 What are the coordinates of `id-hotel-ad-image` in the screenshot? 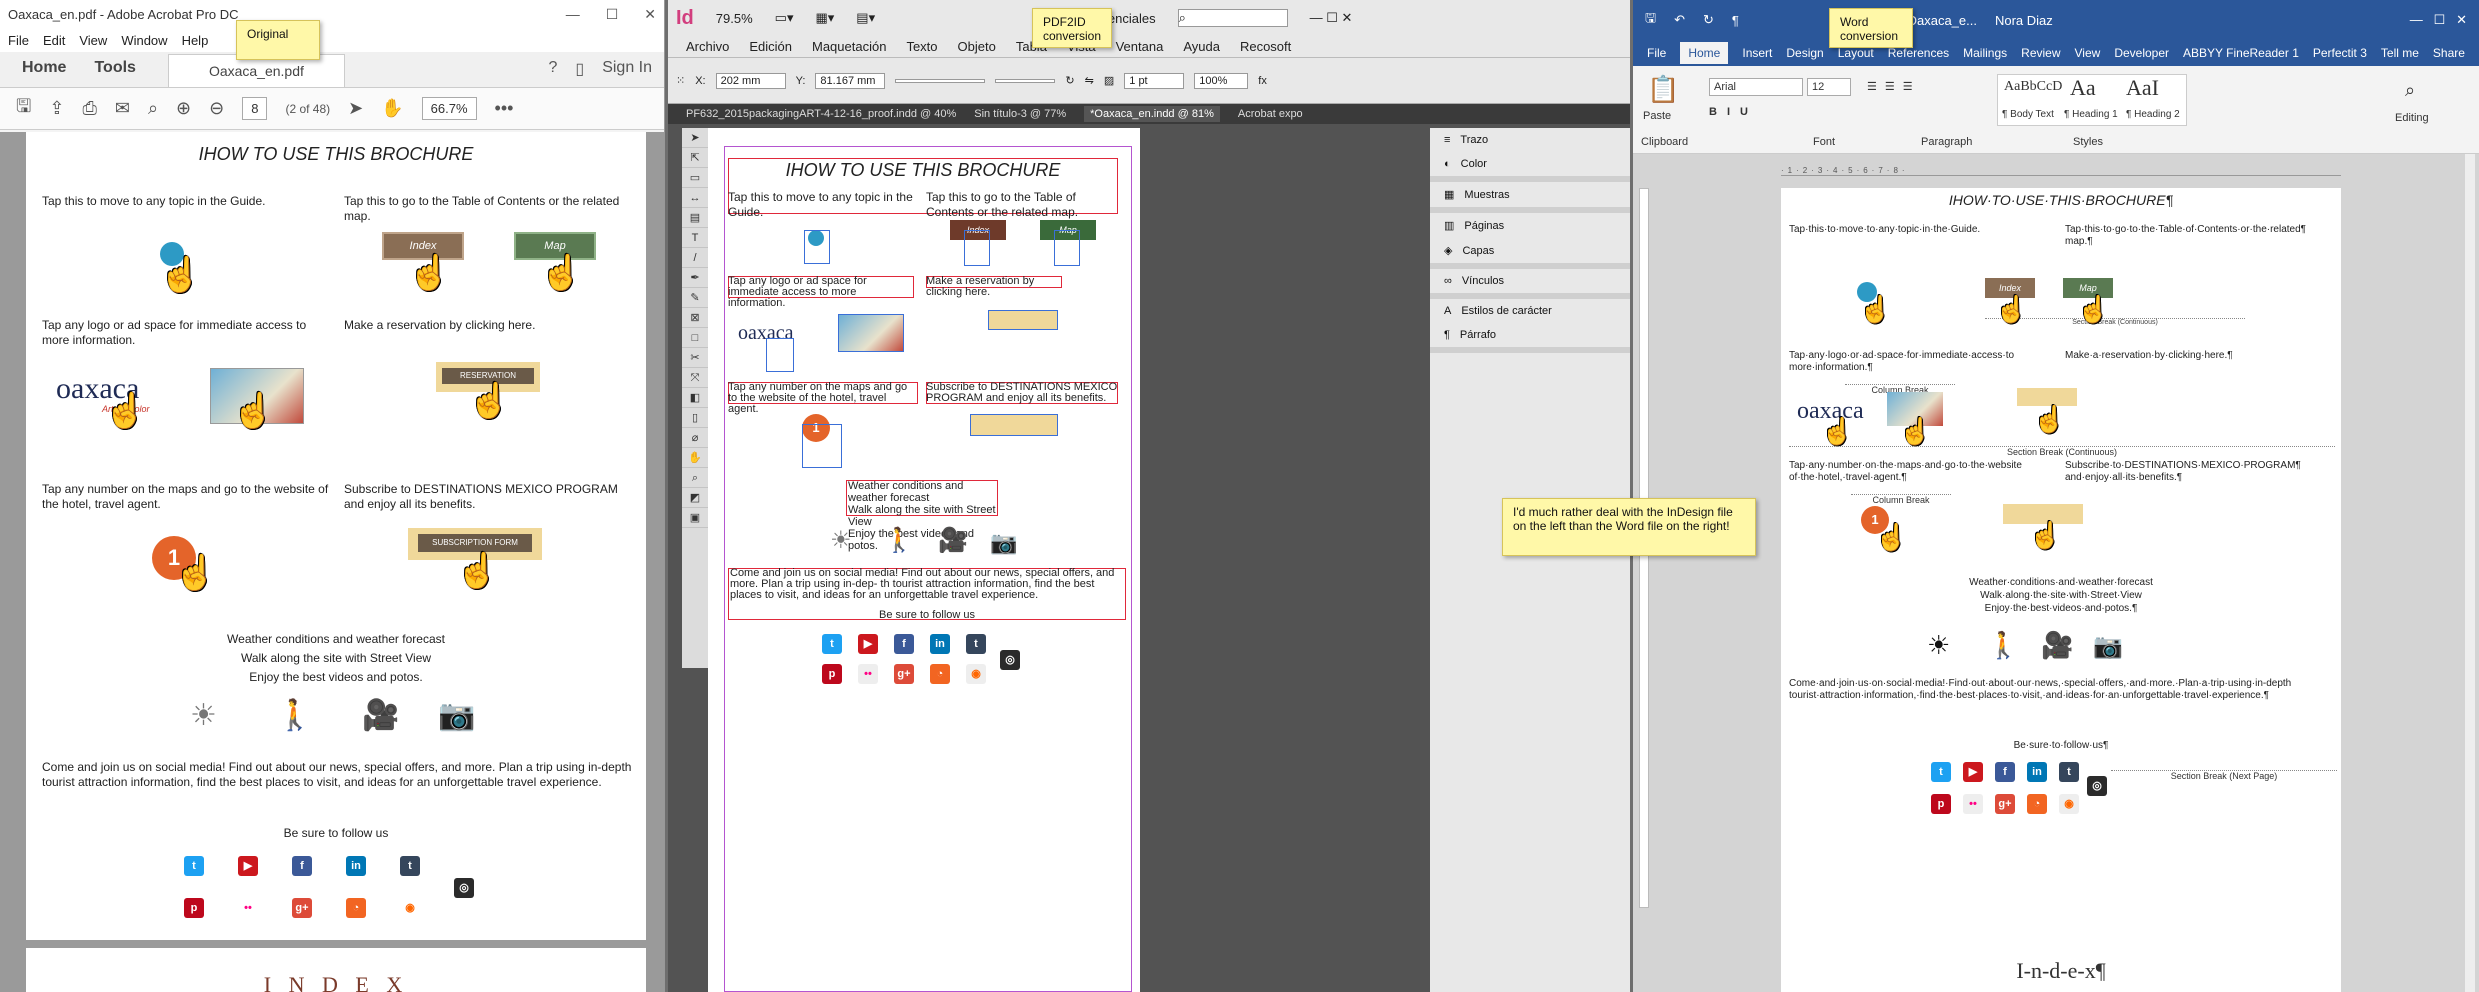 It's located at (871, 333).